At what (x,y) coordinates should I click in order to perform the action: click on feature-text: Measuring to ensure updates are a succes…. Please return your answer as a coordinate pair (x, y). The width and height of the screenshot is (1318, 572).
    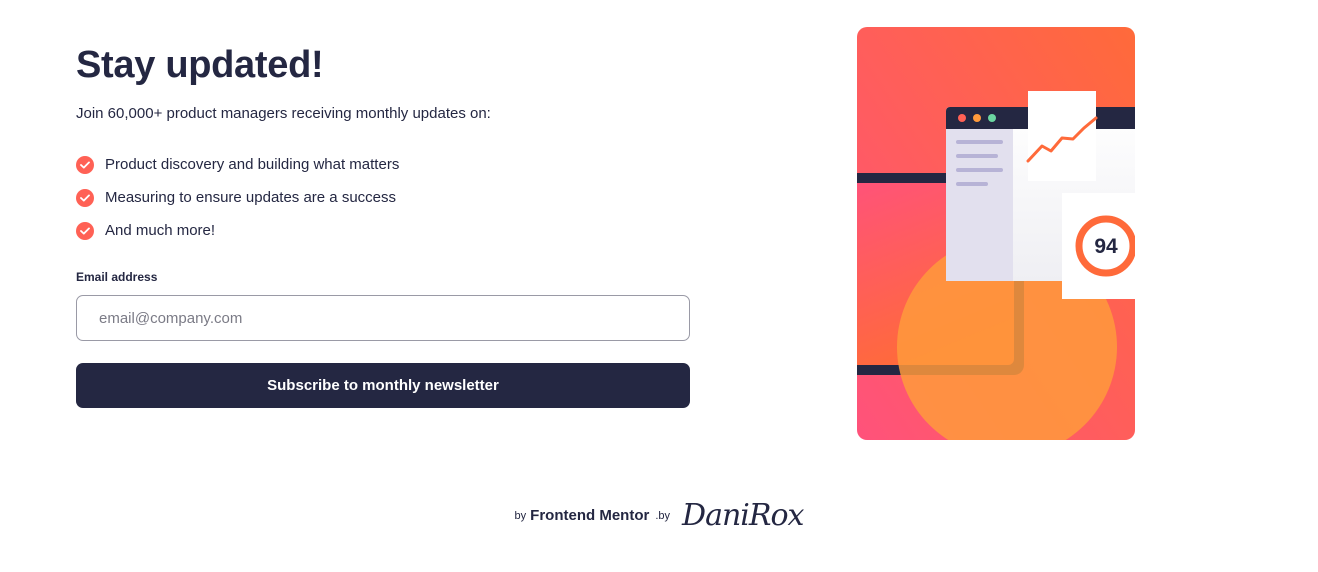
    Looking at the image, I should click on (250, 197).